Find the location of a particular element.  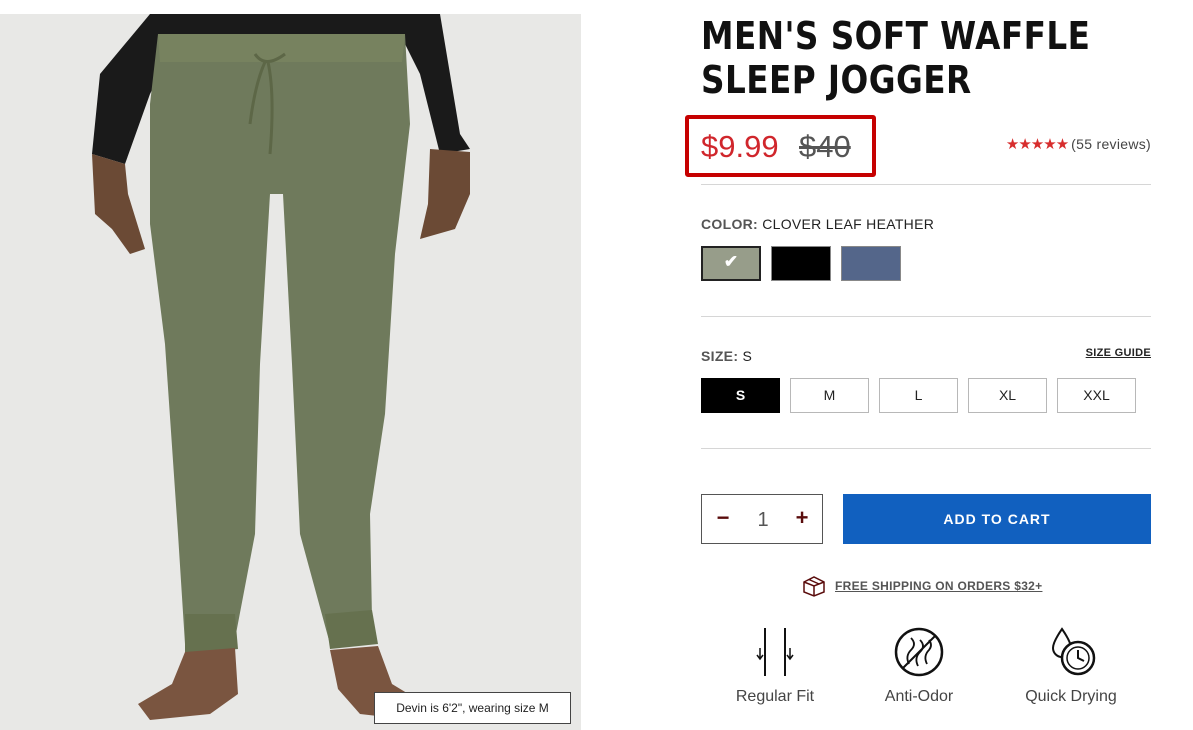

size-label-row: SIZE: S is located at coordinates (726, 356).